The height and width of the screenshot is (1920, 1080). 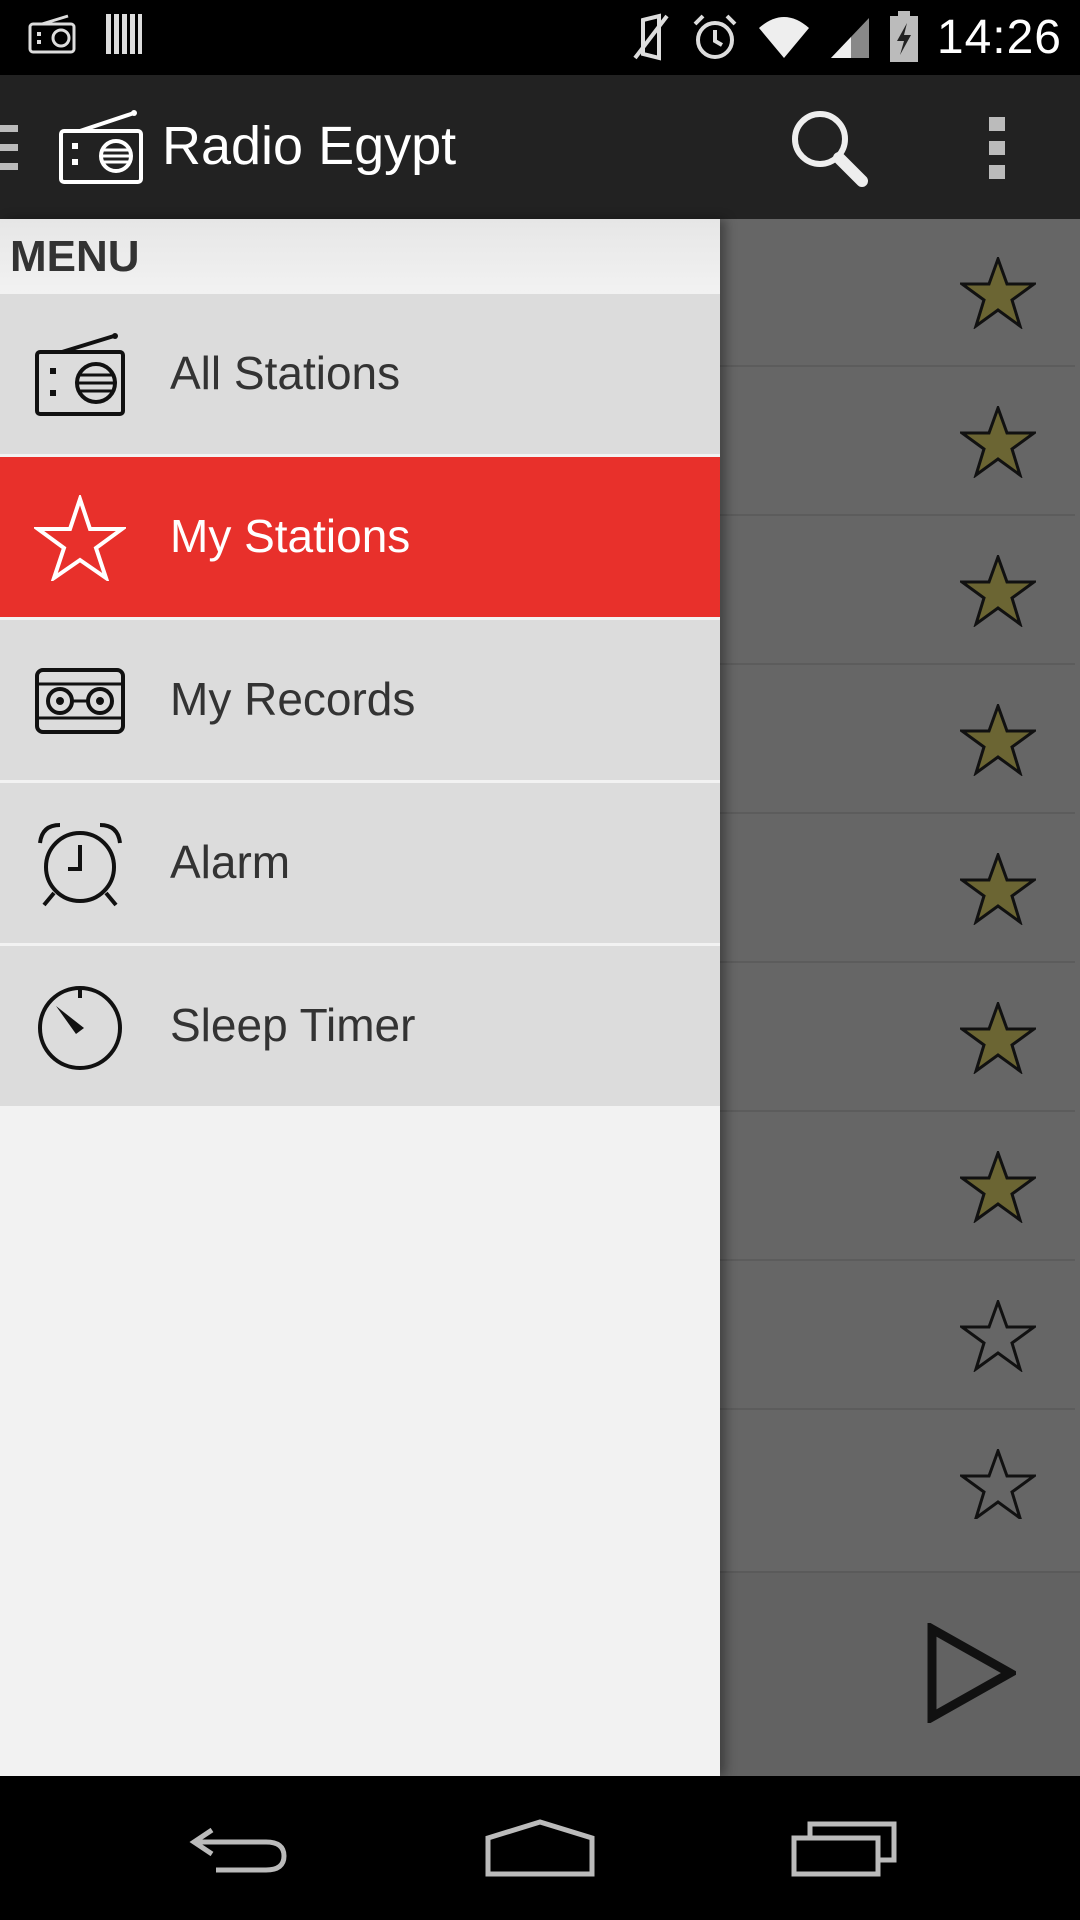 I want to click on player-bar, so click(x=900, y=1673).